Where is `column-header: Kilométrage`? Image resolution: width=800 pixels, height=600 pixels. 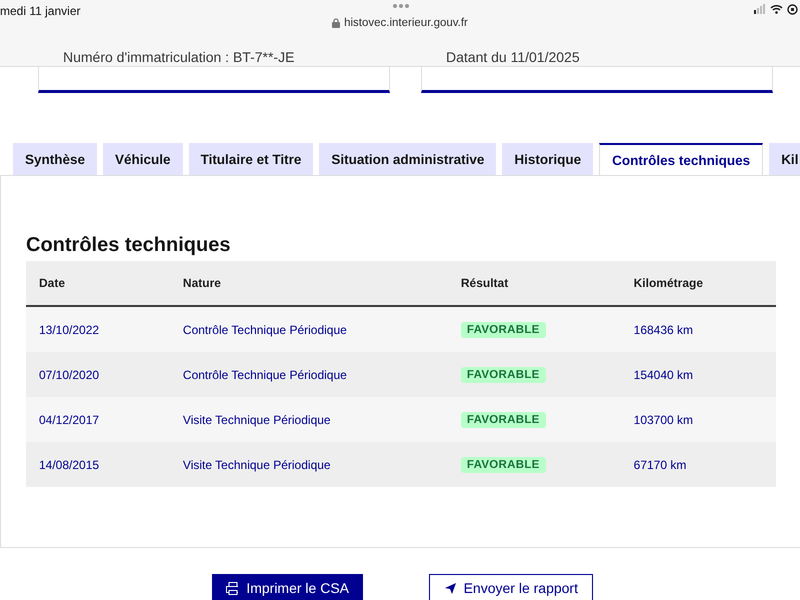
column-header: Kilométrage is located at coordinates (698, 283).